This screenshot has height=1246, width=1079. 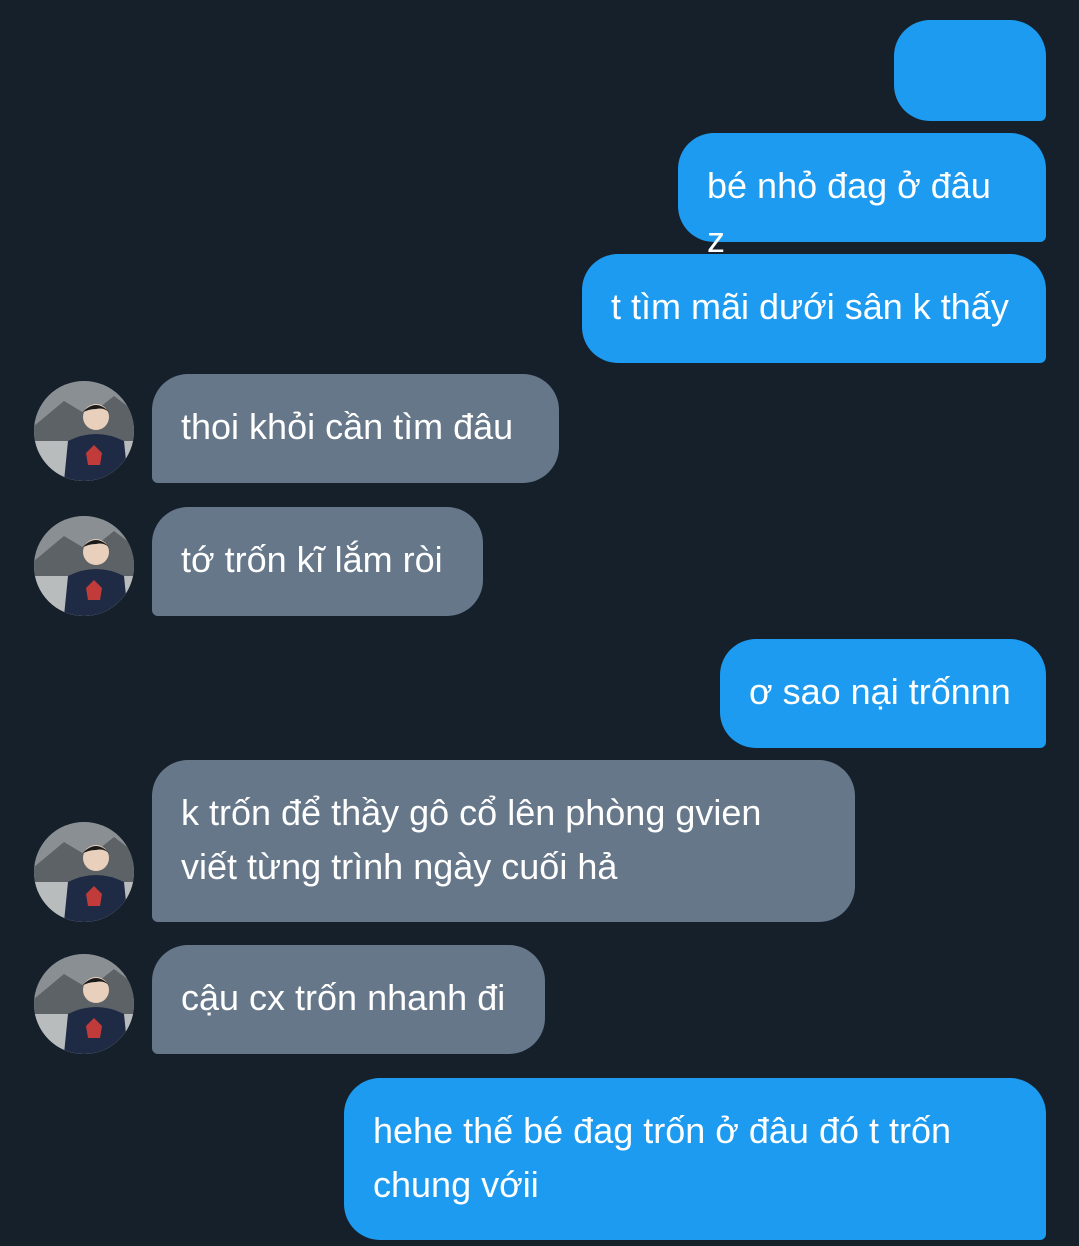 What do you see at coordinates (317, 561) in the screenshot?
I see `message-bubble-incoming: tớ trốn kĩ lắm ròi` at bounding box center [317, 561].